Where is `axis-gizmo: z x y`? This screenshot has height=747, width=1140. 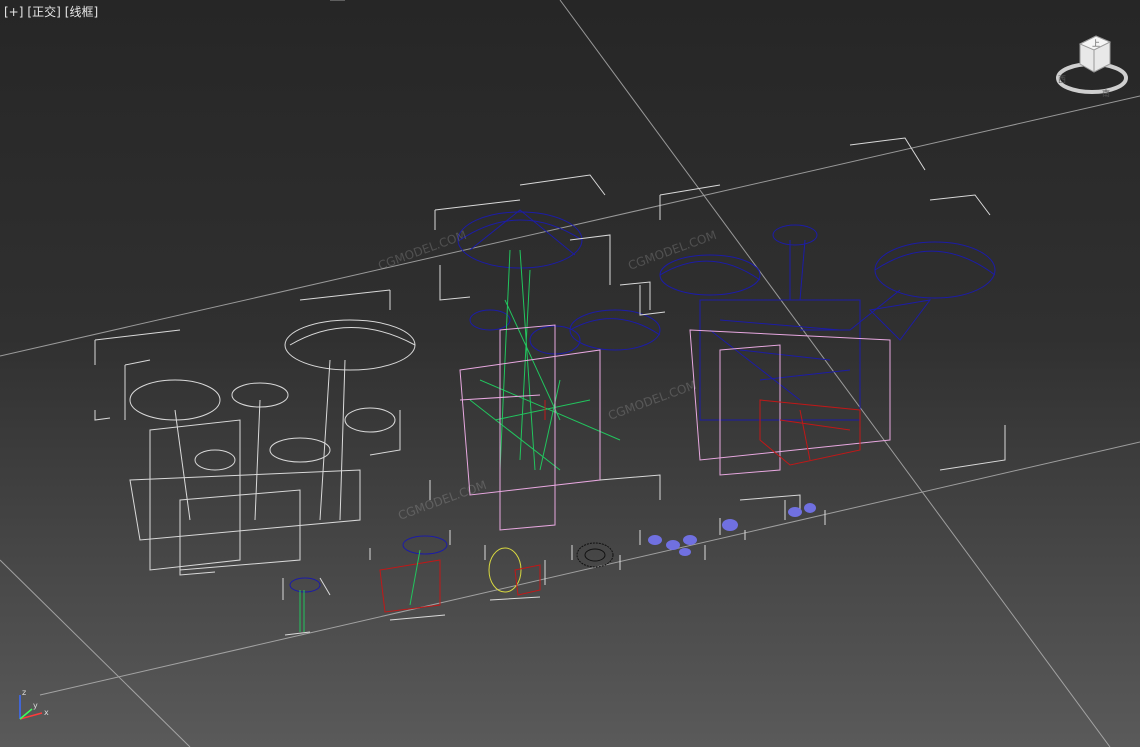 axis-gizmo: z x y is located at coordinates (34, 704).